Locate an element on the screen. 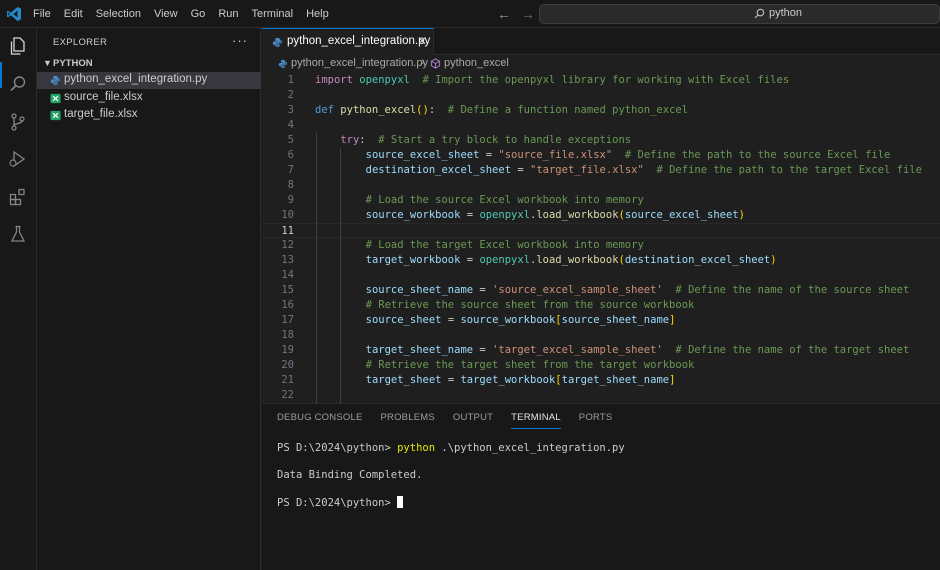  tab-terminal: TERMINAL is located at coordinates (536, 420).